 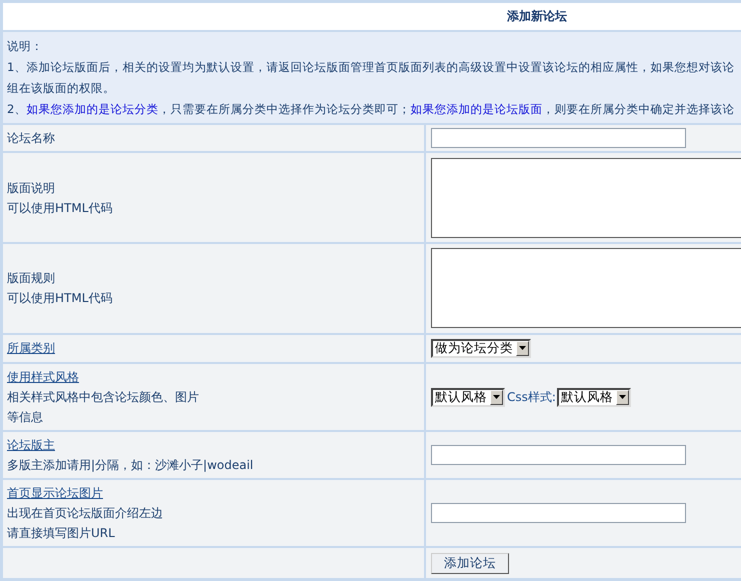 I want to click on css-label: Css样式:, so click(x=531, y=397).